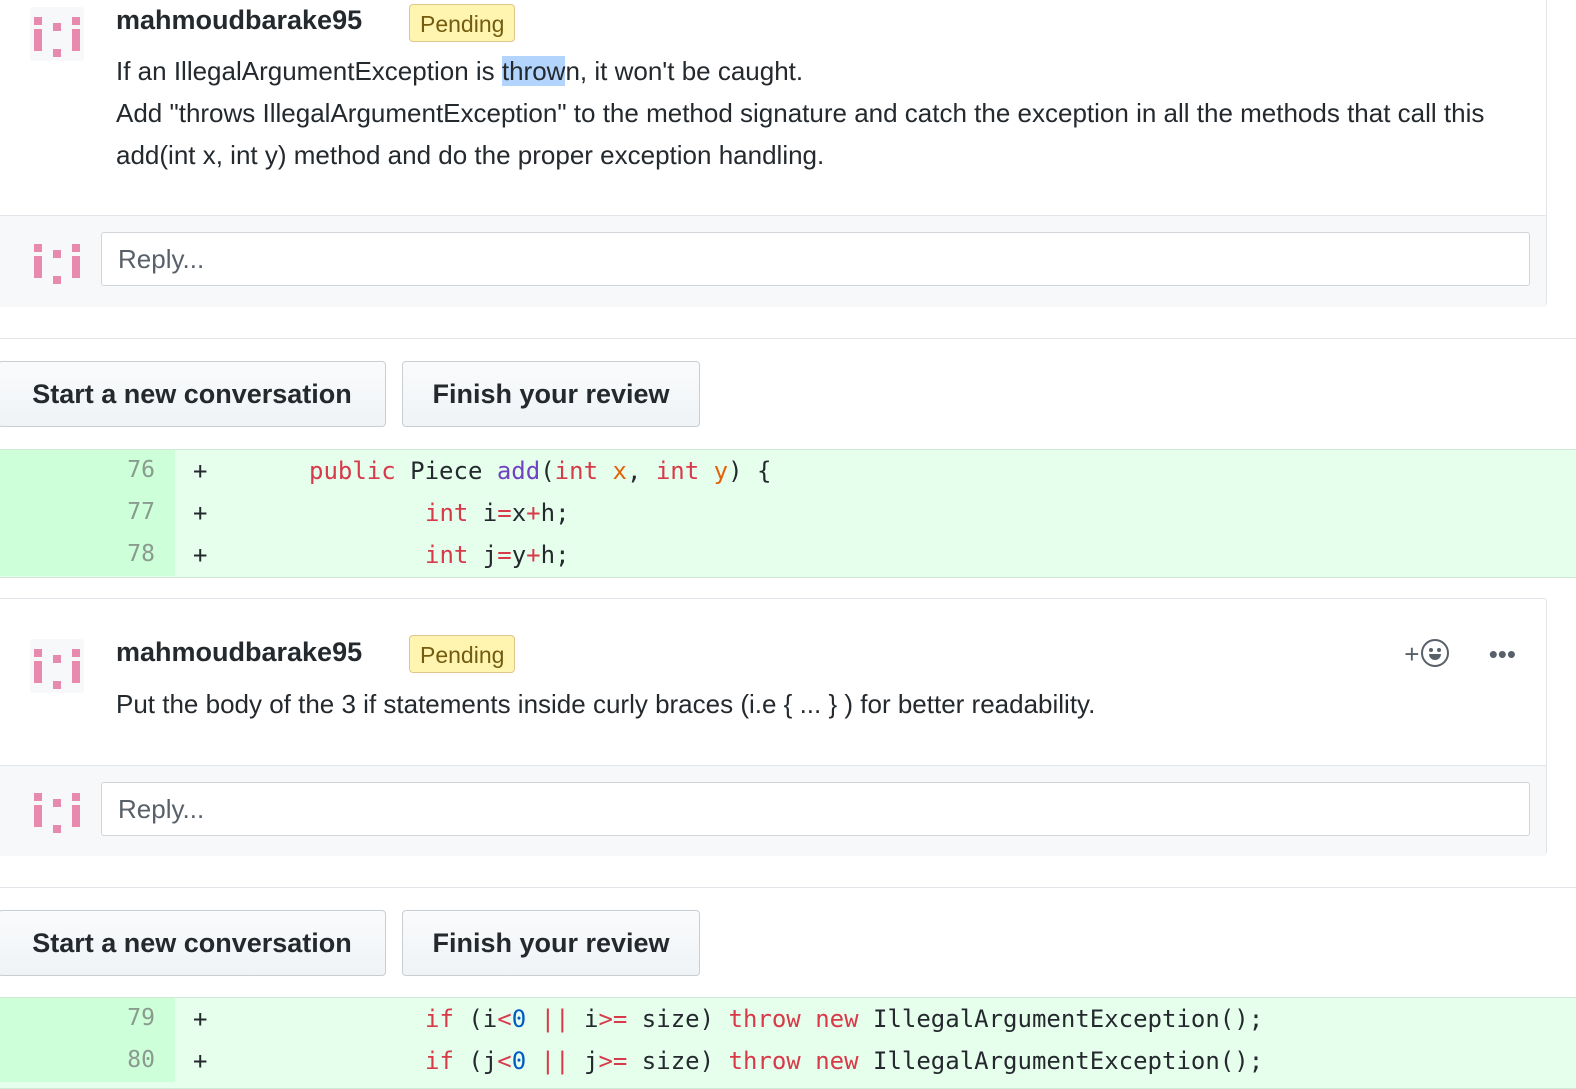  What do you see at coordinates (1460, 654) in the screenshot?
I see `comment-actions: + •••` at bounding box center [1460, 654].